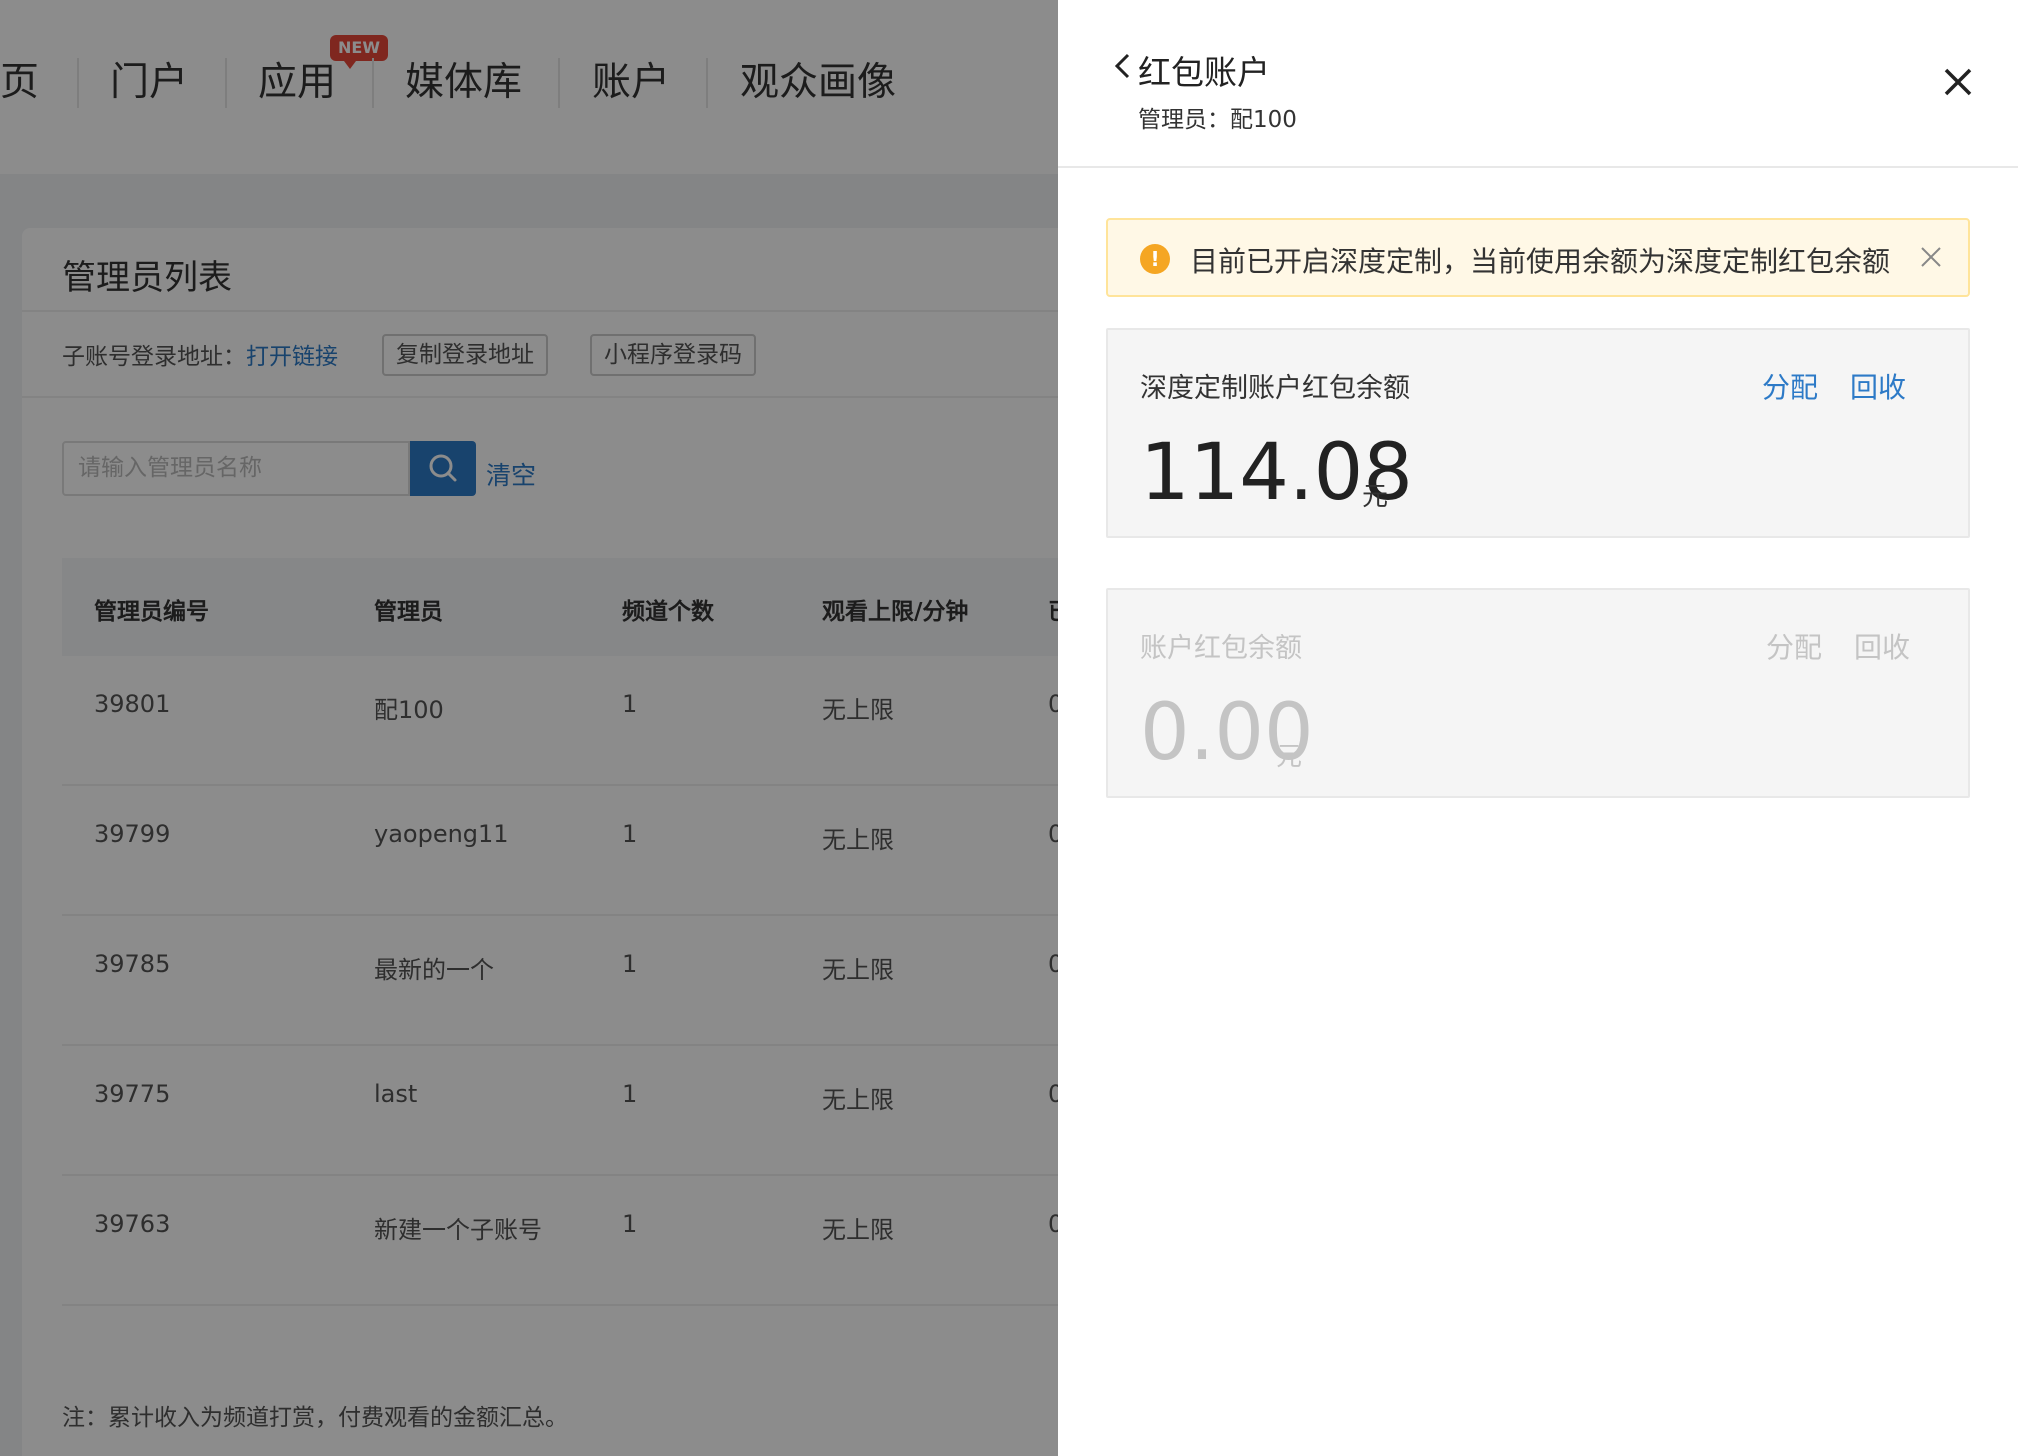 The height and width of the screenshot is (1456, 2018). What do you see at coordinates (1155, 259) in the screenshot?
I see `warning-icon: !` at bounding box center [1155, 259].